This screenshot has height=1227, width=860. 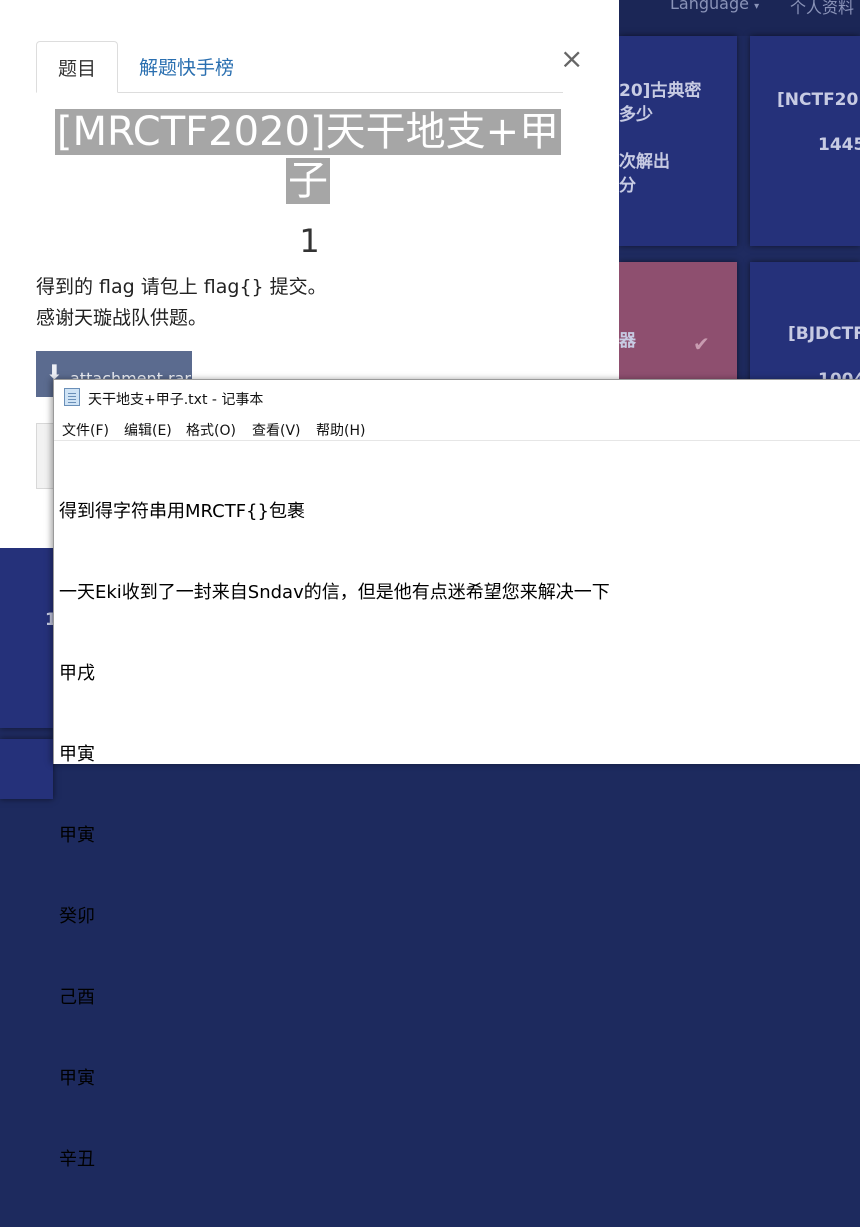 I want to click on description-line: 感谢天璇战队供题。, so click(x=122, y=318).